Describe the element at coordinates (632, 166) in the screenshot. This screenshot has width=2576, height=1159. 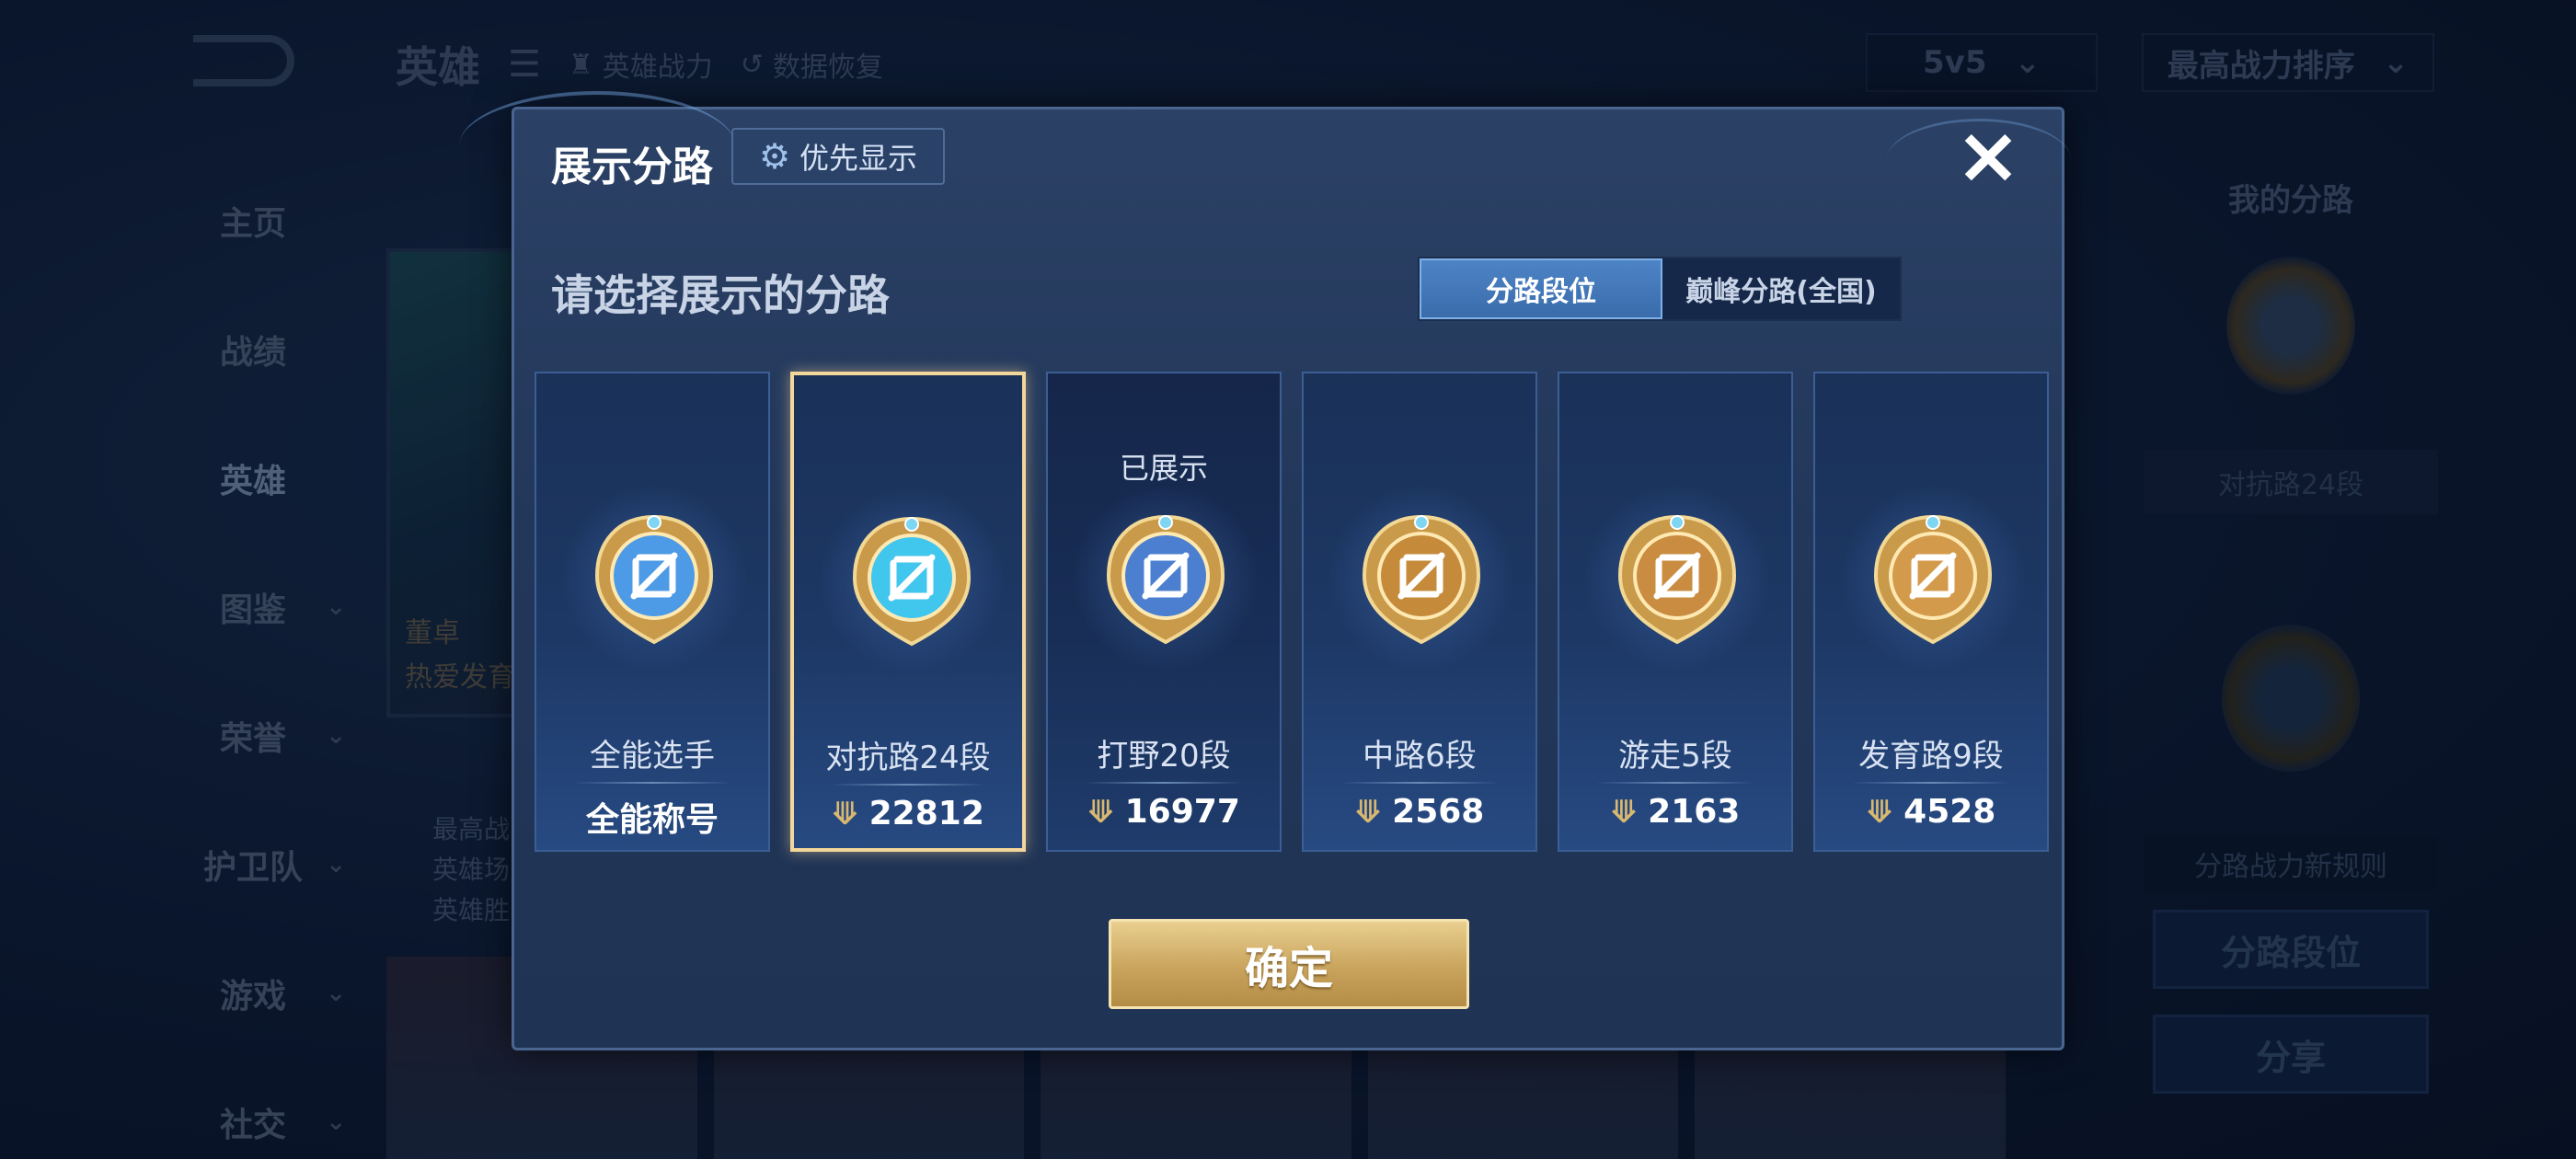
I see `dialog-title: 展示分路` at that location.